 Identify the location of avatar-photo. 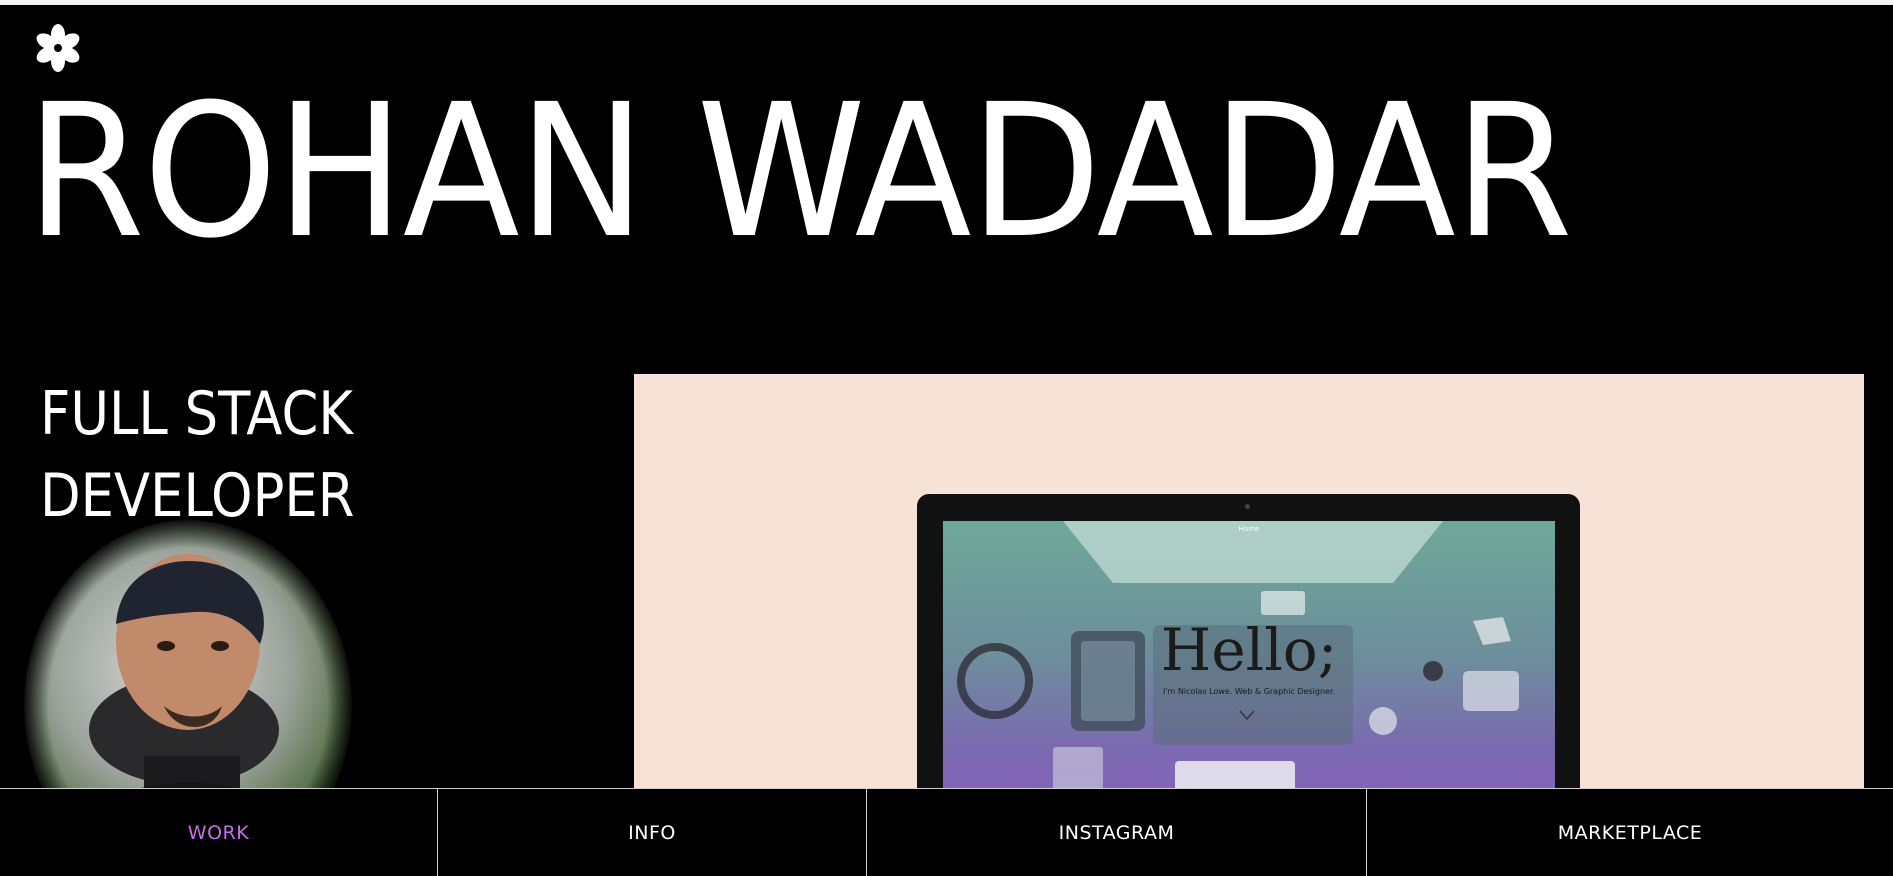
(188, 658).